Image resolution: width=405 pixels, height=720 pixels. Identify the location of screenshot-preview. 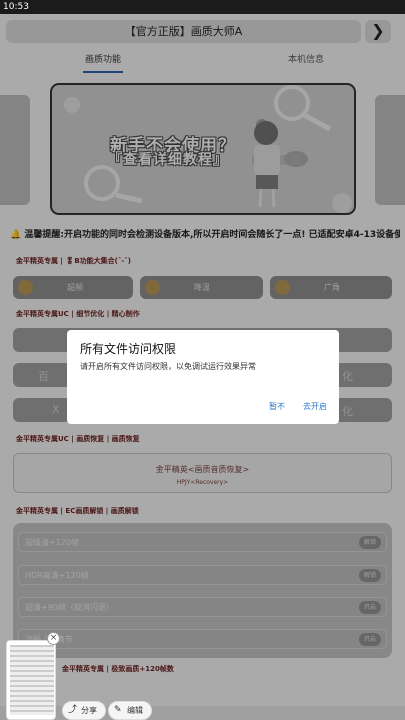
(32, 680).